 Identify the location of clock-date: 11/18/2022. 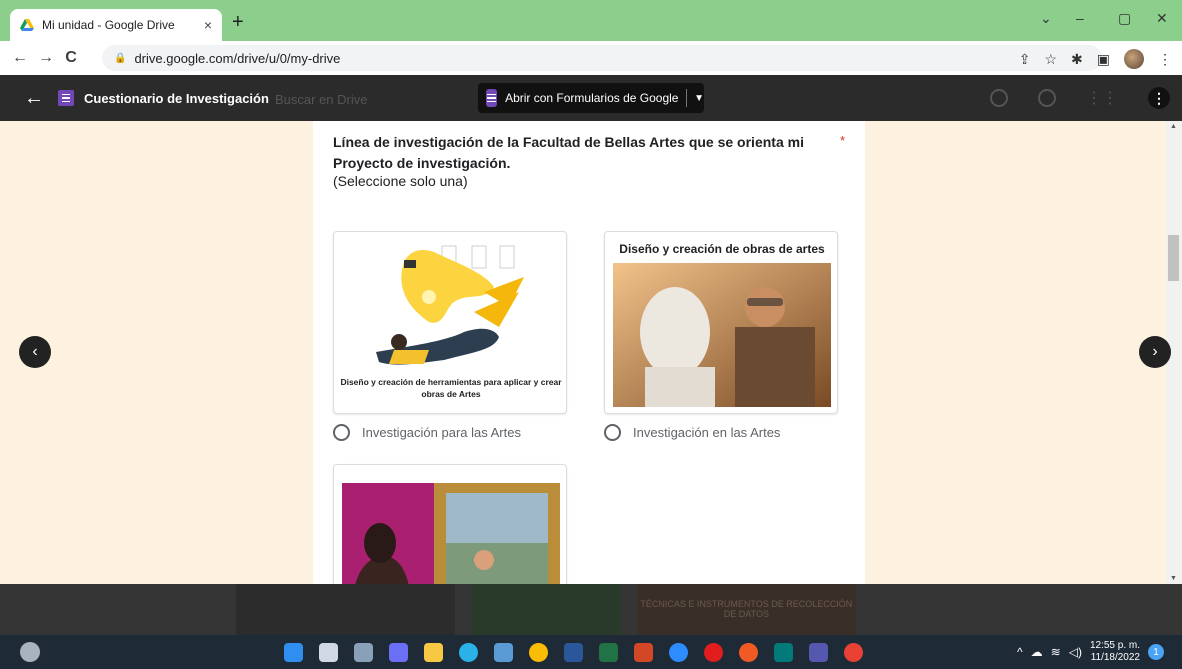
(1115, 657).